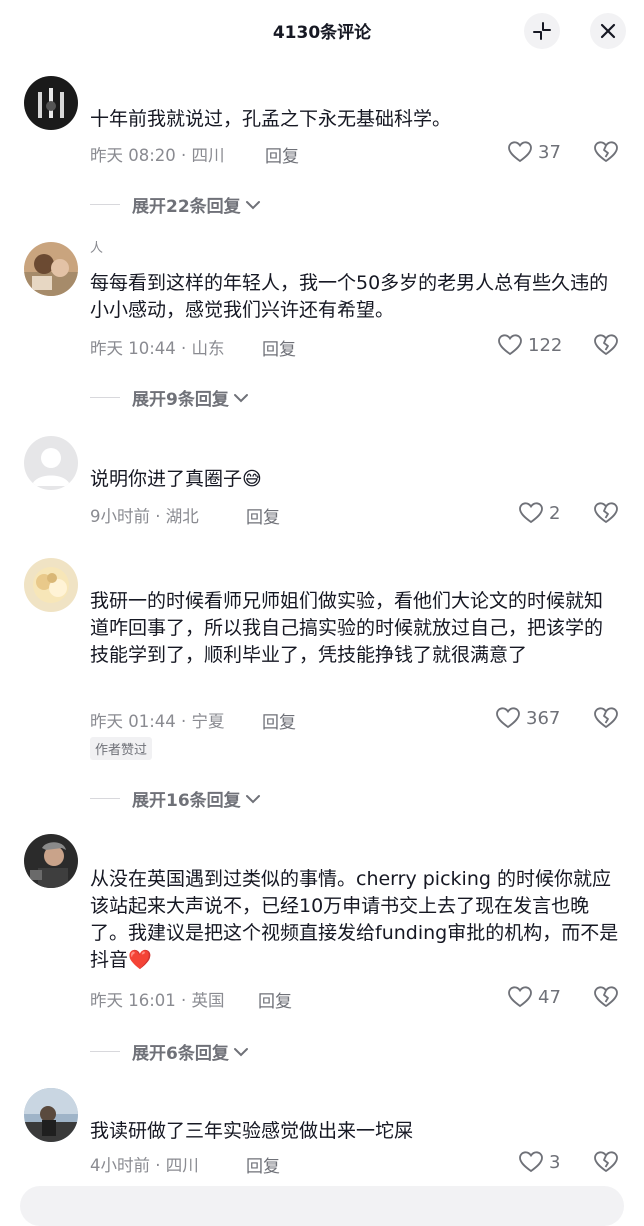 The height and width of the screenshot is (1226, 644). I want to click on expand-replies: 展开9条回复, so click(169, 397).